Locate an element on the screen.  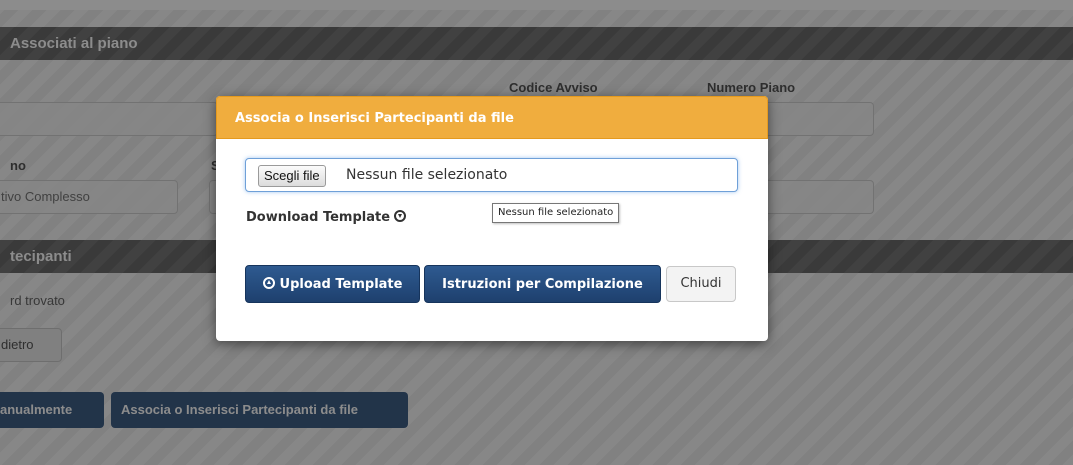
download-template-link: Download Template is located at coordinates (326, 217).